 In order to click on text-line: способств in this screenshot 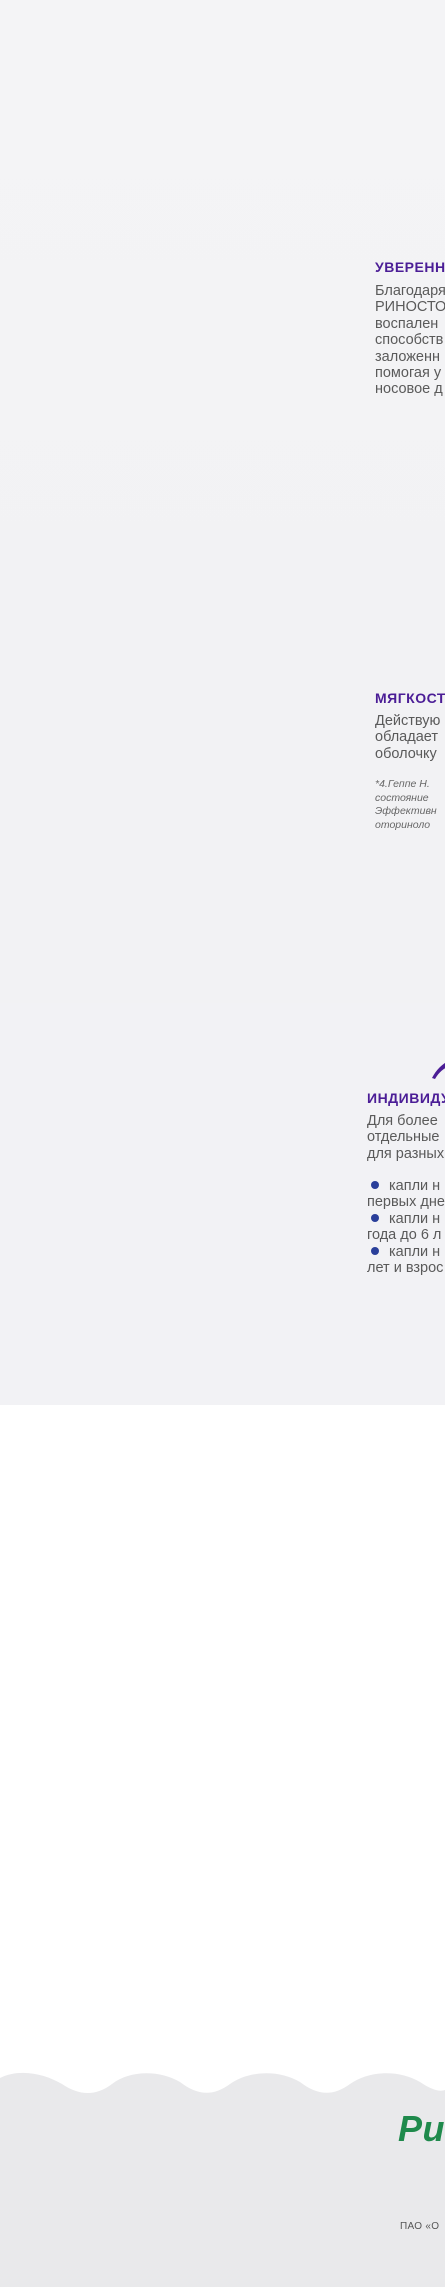, I will do `click(409, 340)`.